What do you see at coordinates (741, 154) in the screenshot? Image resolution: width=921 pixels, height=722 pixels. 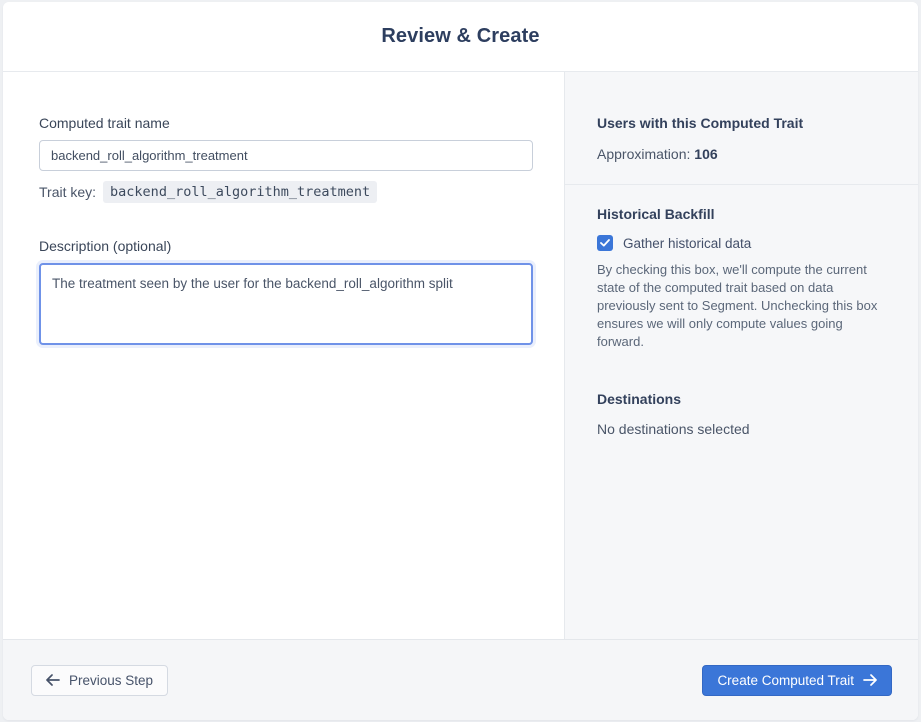 I see `approximation-row: Approximation: 106` at bounding box center [741, 154].